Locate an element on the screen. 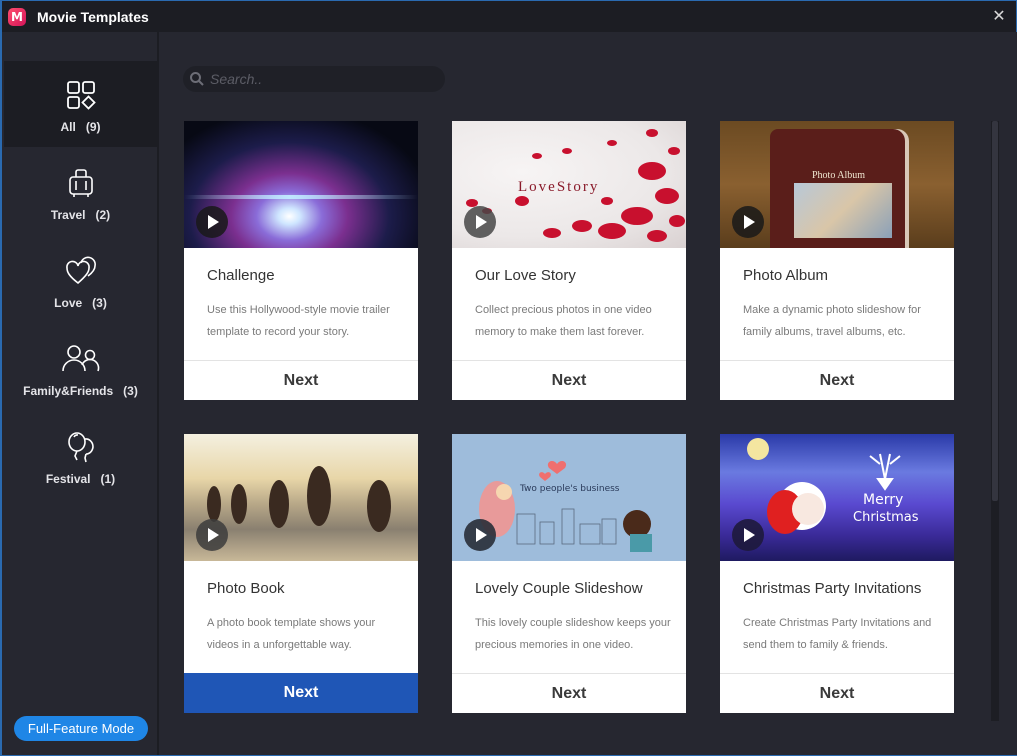 The image size is (1017, 756). vertical-scrollbar is located at coordinates (995, 421).